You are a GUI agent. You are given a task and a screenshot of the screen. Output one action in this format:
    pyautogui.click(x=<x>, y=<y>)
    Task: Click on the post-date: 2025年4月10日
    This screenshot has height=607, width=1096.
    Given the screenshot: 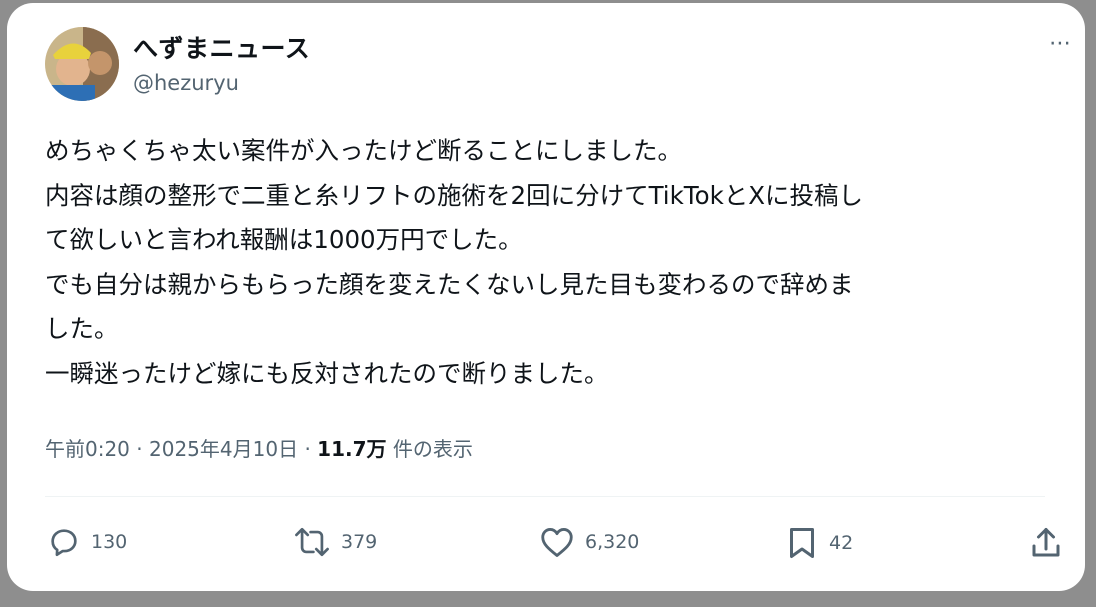 What is the action you would take?
    pyautogui.click(x=223, y=449)
    